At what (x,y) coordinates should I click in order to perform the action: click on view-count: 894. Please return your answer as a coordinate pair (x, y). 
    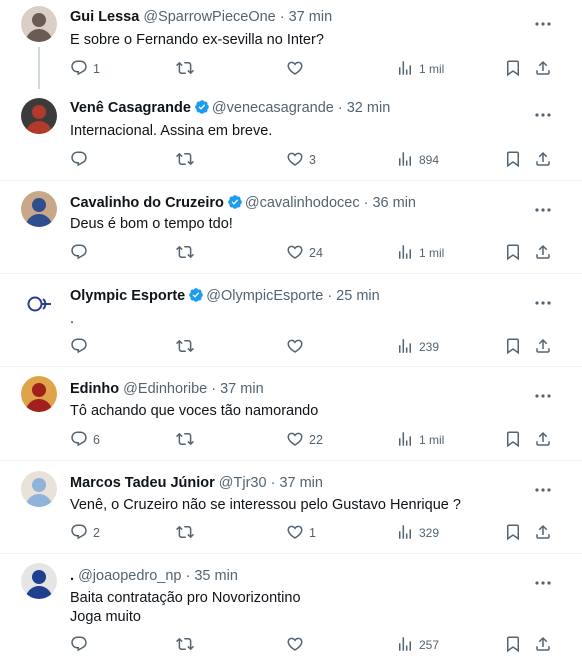
    Looking at the image, I should click on (429, 160).